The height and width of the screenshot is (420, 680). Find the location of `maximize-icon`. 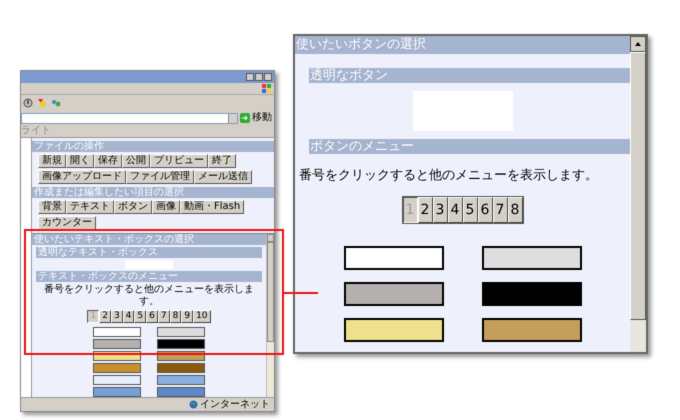

maximize-icon is located at coordinates (259, 77).